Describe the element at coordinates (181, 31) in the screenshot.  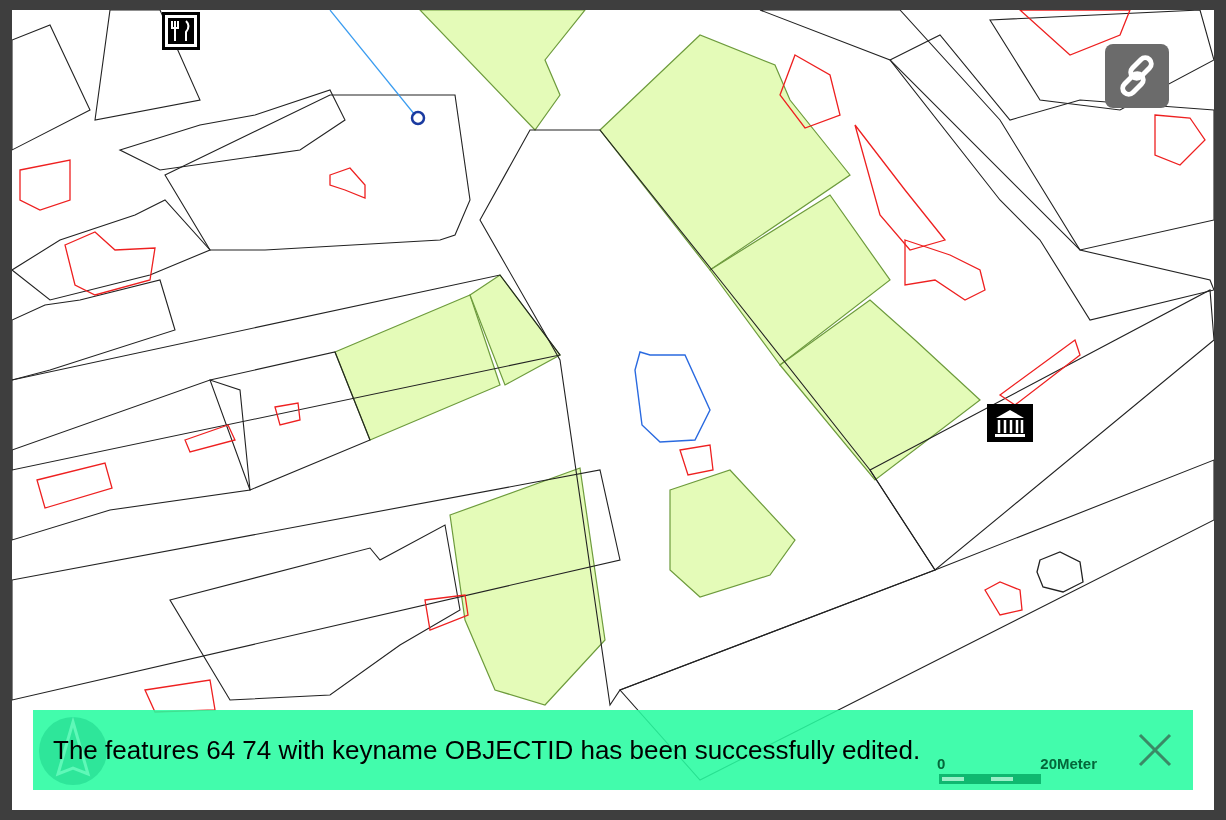
I see `restaurant-icon` at that location.